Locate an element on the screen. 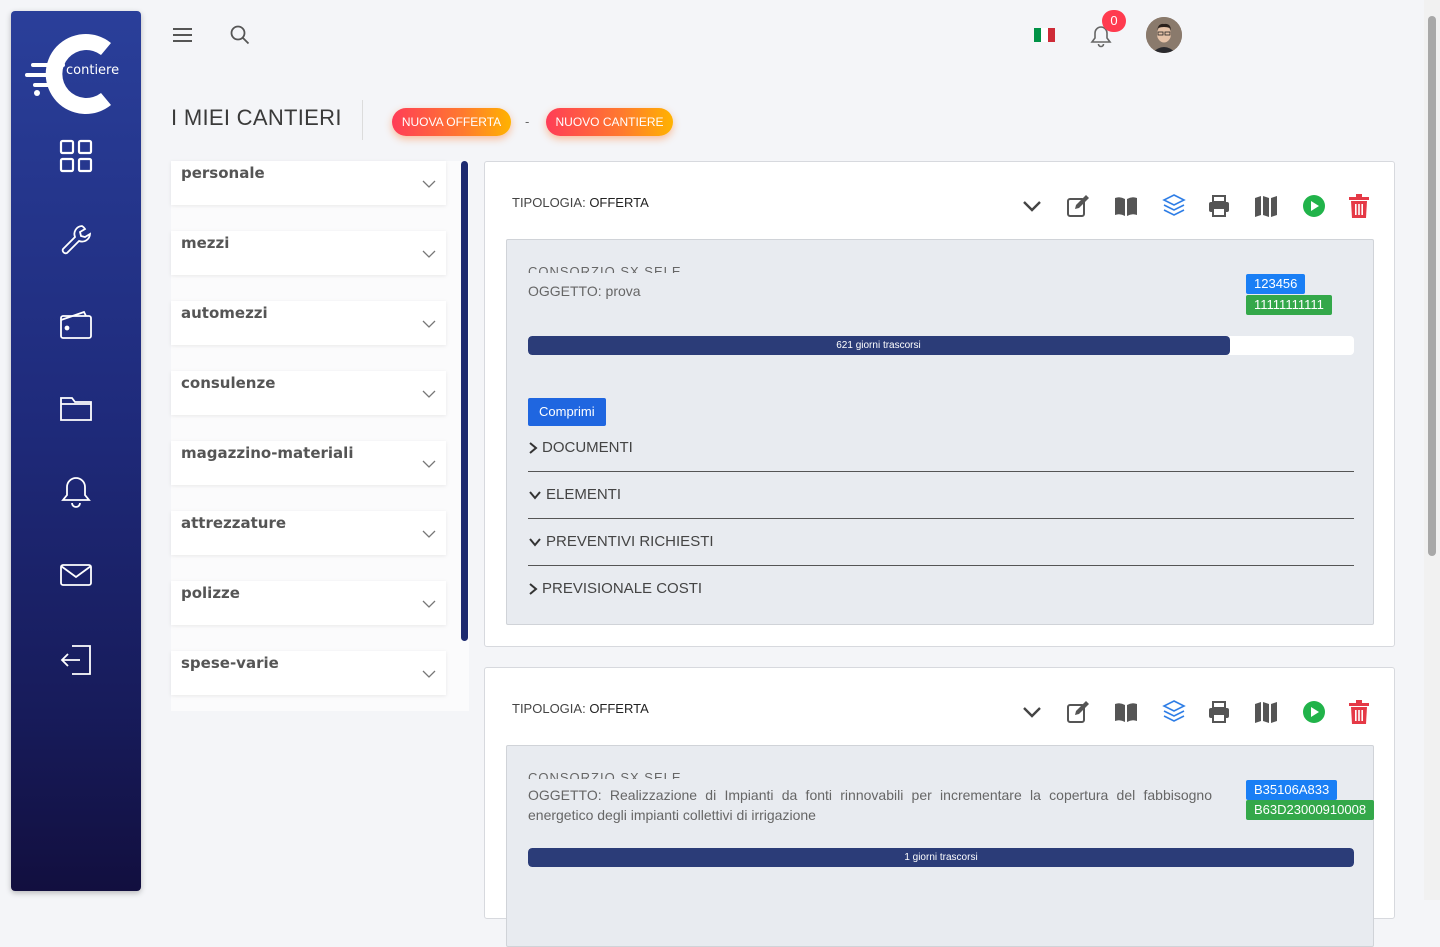 The height and width of the screenshot is (947, 1440). logo-text: contiere is located at coordinates (93, 70).